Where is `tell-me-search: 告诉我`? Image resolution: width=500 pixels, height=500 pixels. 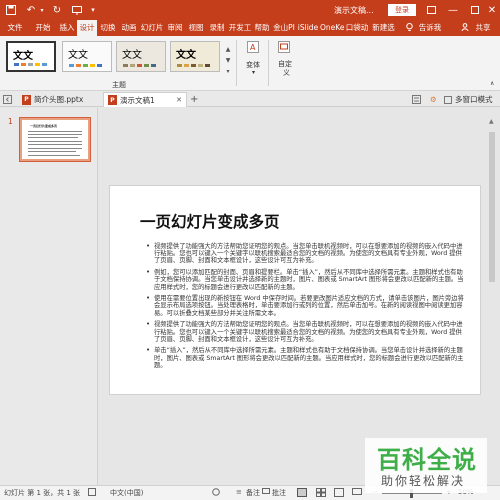
tell-me-search: 告诉我 is located at coordinates (430, 28).